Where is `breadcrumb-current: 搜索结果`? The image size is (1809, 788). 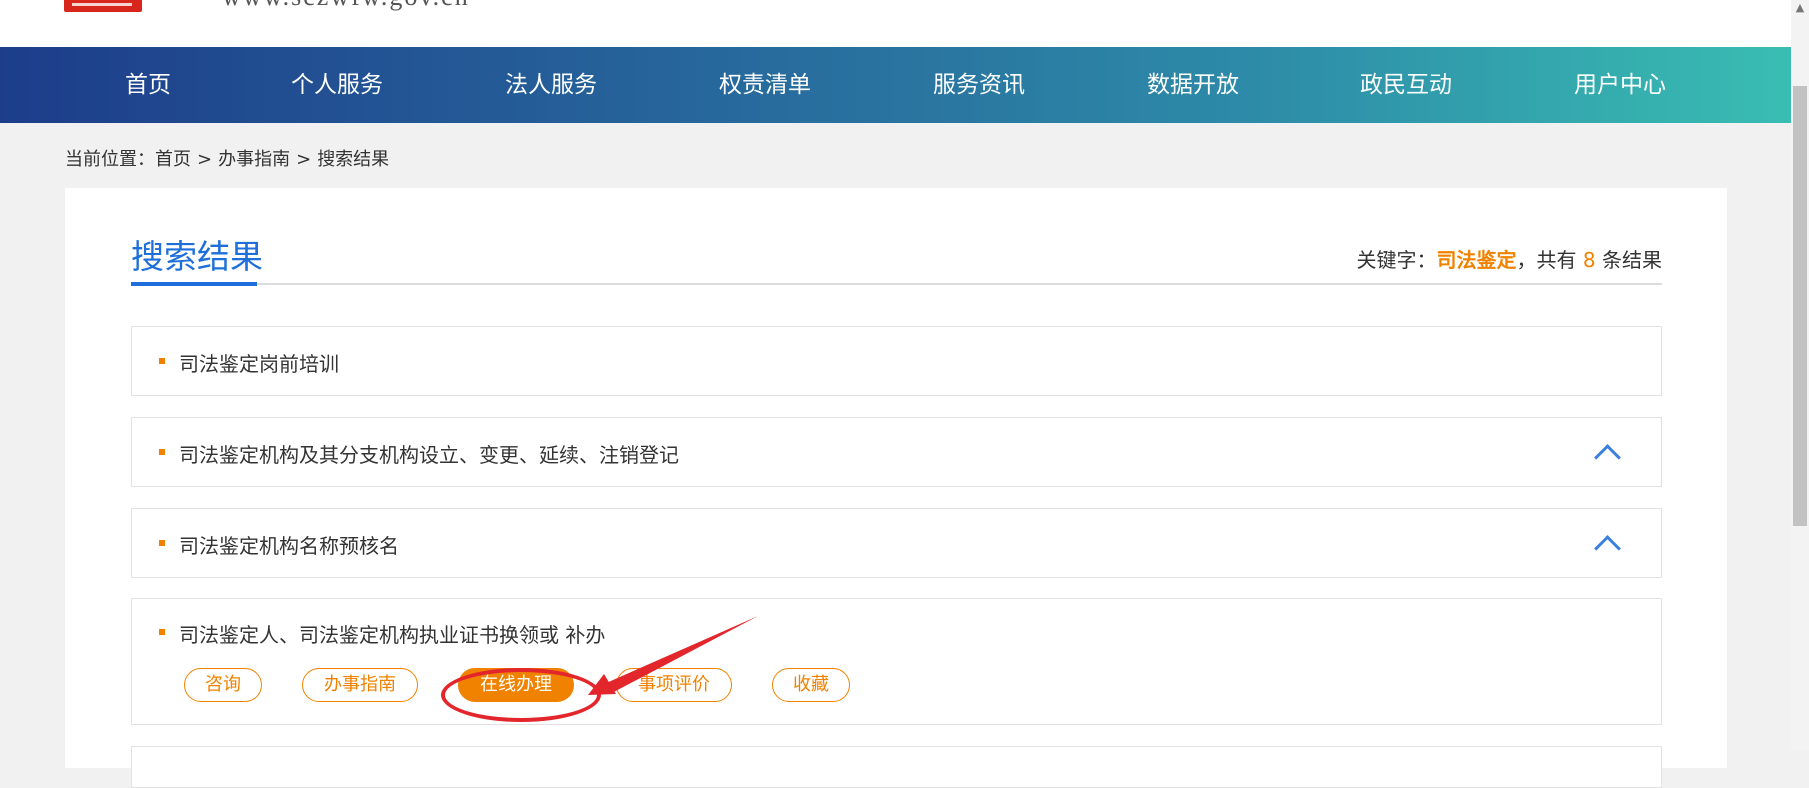 breadcrumb-current: 搜索结果 is located at coordinates (353, 159).